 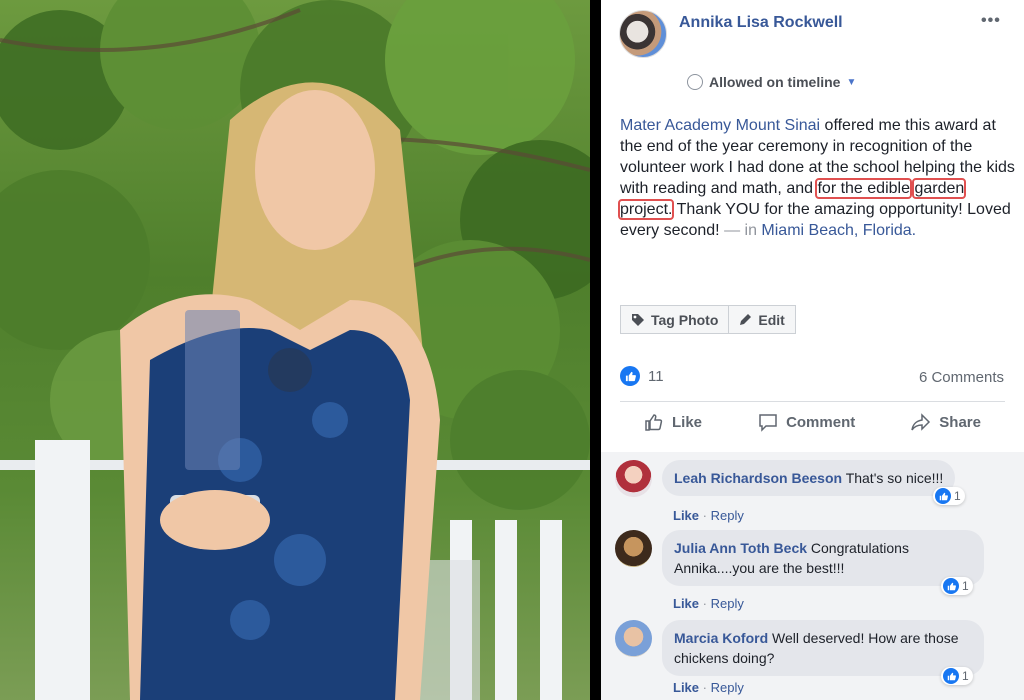 What do you see at coordinates (761, 23) in the screenshot?
I see `author-name: Annika Lisa Rockwell` at bounding box center [761, 23].